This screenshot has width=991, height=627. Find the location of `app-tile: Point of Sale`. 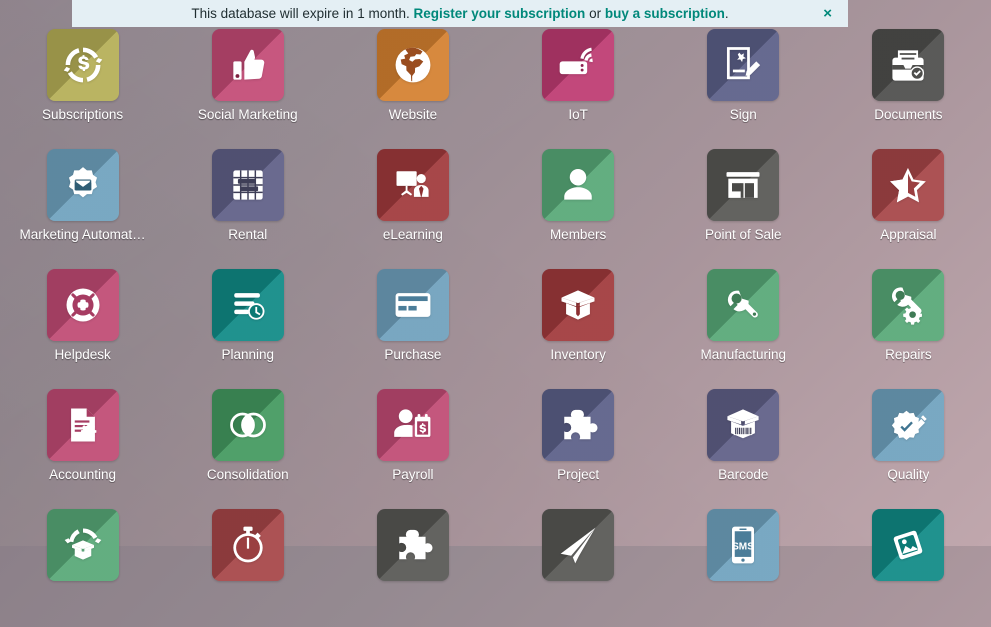

app-tile: Point of Sale is located at coordinates (743, 207).